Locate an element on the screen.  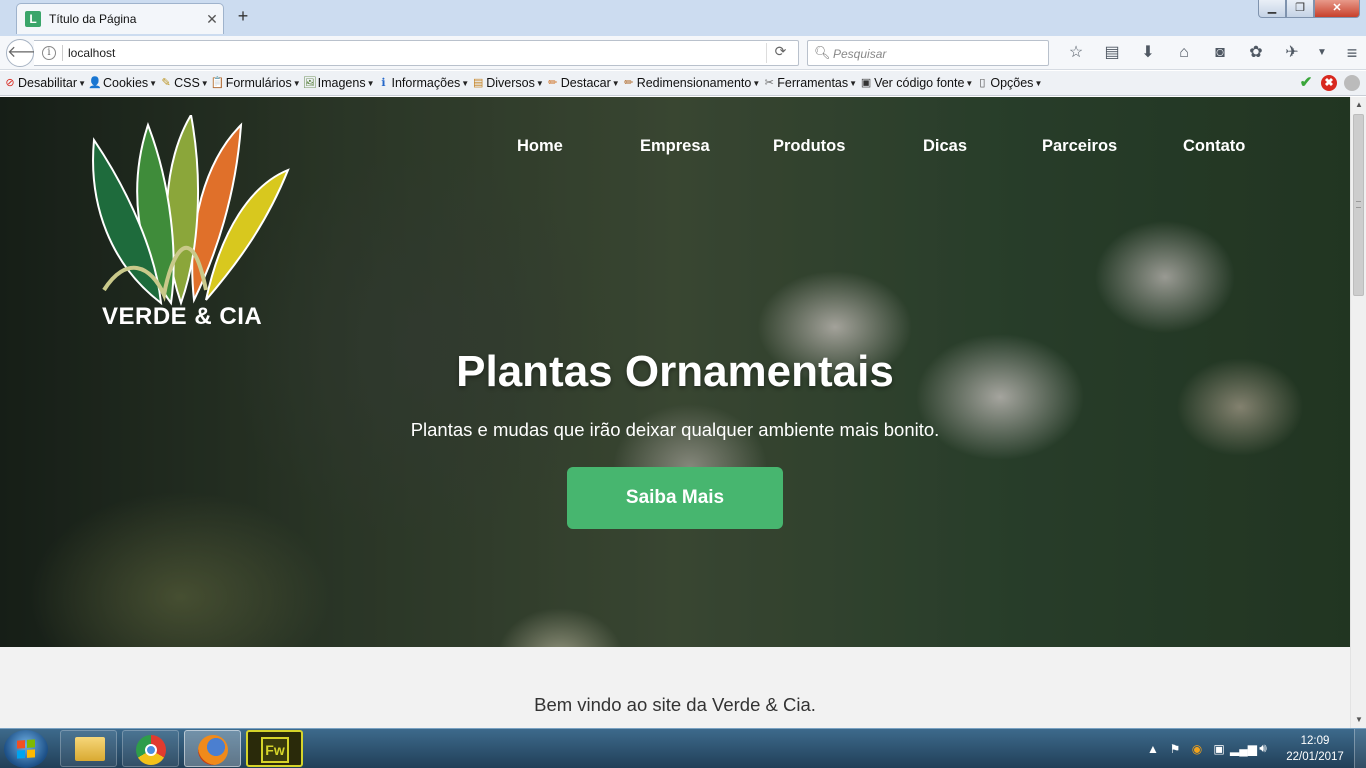
reload-button: ⟳ is located at coordinates (780, 53).